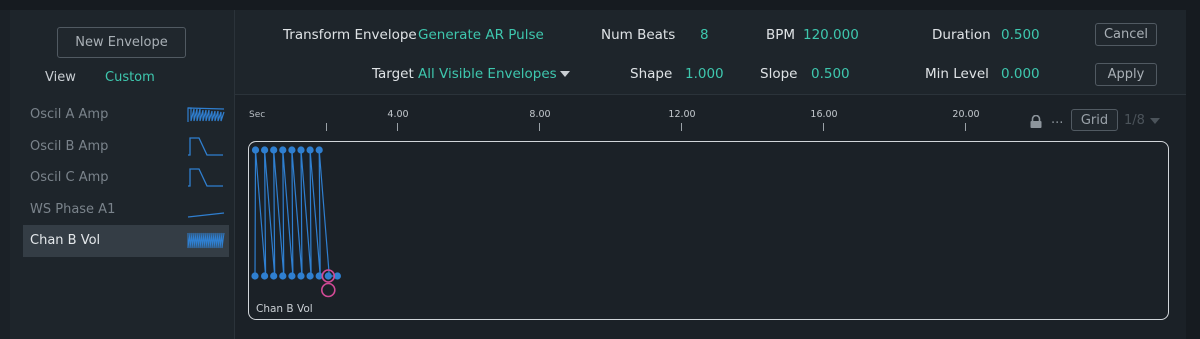 This screenshot has height=339, width=1200. What do you see at coordinates (206, 114) in the screenshot?
I see `sawtooth-ramp-icon` at bounding box center [206, 114].